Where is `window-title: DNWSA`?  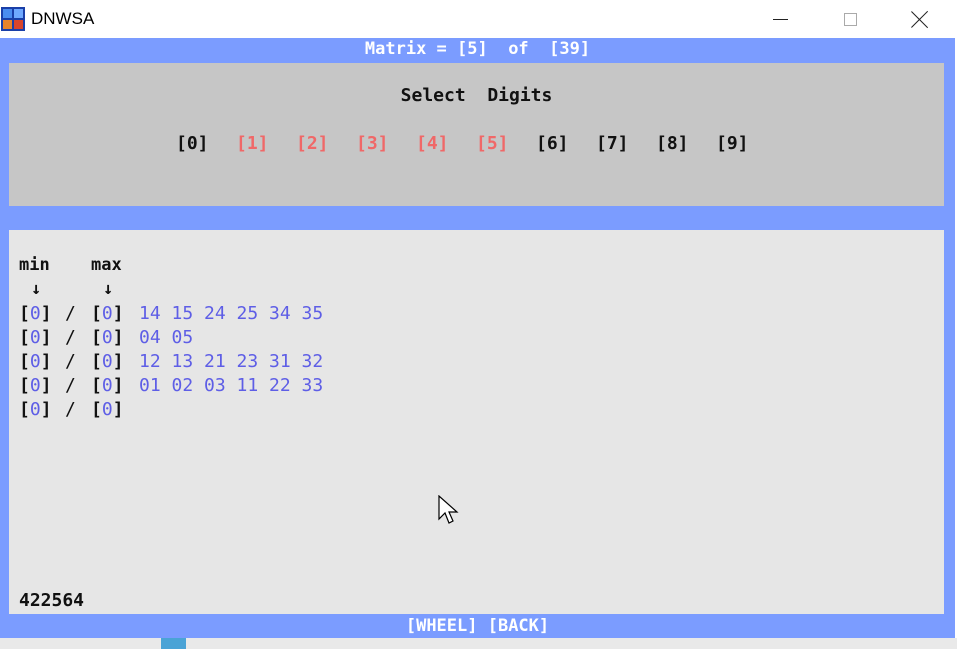 window-title: DNWSA is located at coordinates (63, 18).